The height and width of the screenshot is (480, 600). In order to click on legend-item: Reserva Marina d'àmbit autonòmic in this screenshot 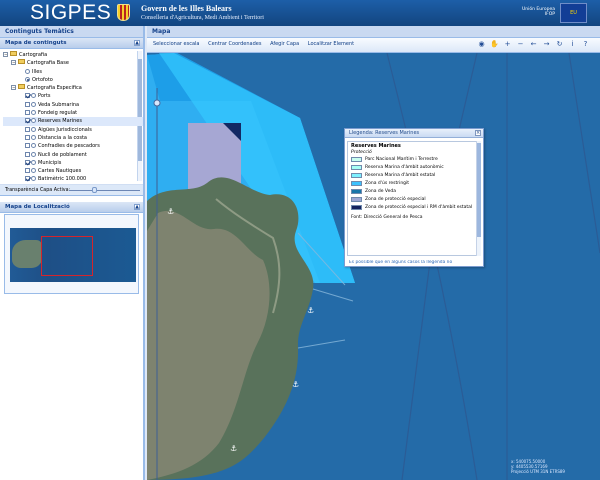, I will do `click(412, 168)`.